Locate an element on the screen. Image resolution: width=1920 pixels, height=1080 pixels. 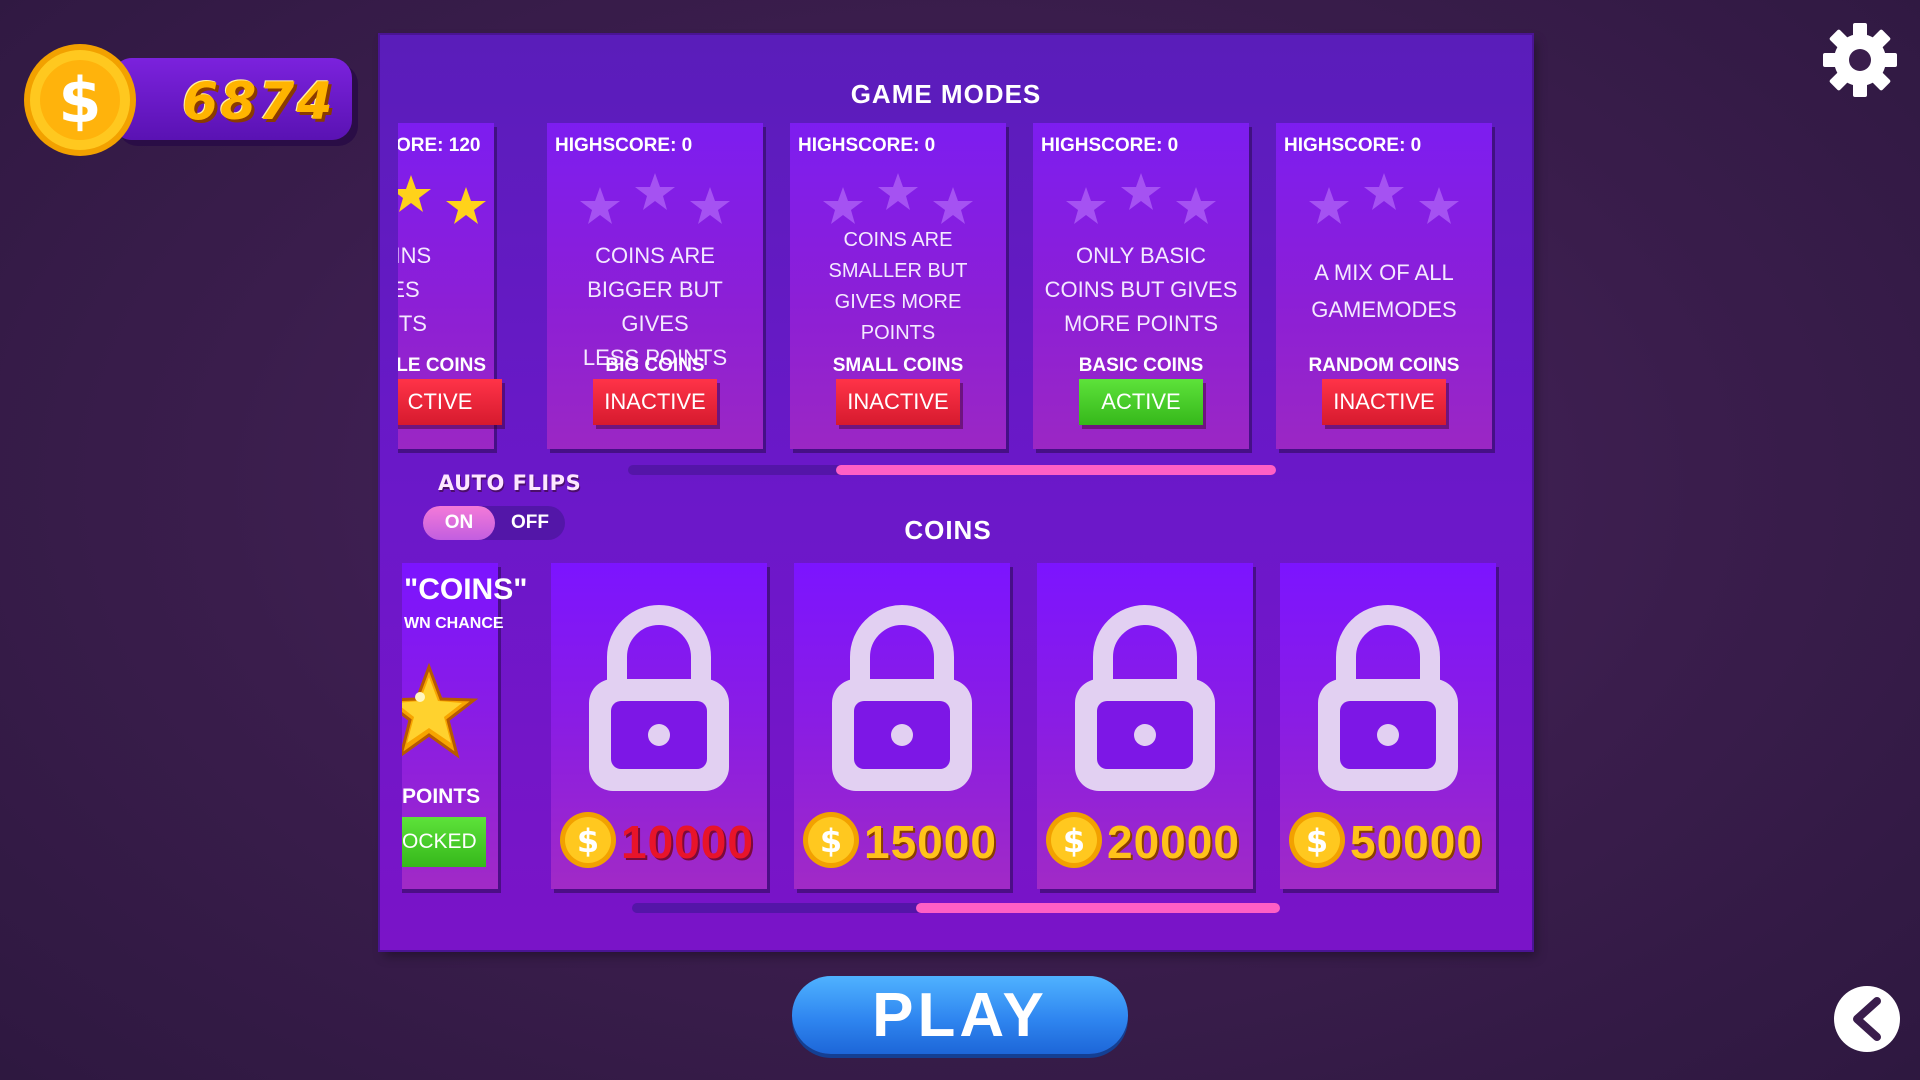
coin-balance: $ 6874 is located at coordinates (187, 101).